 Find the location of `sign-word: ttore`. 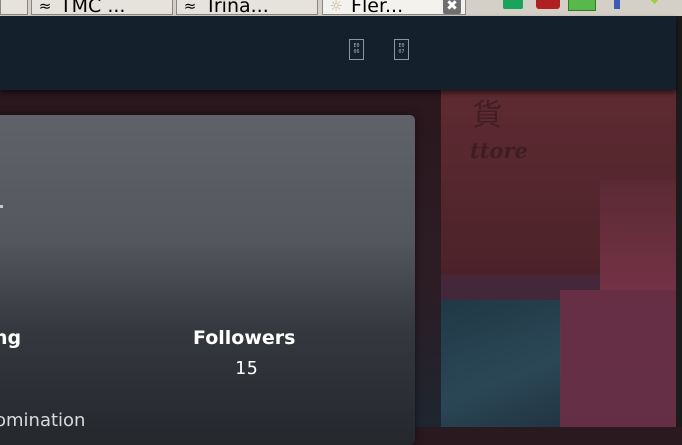

sign-word: ttore is located at coordinates (499, 150).